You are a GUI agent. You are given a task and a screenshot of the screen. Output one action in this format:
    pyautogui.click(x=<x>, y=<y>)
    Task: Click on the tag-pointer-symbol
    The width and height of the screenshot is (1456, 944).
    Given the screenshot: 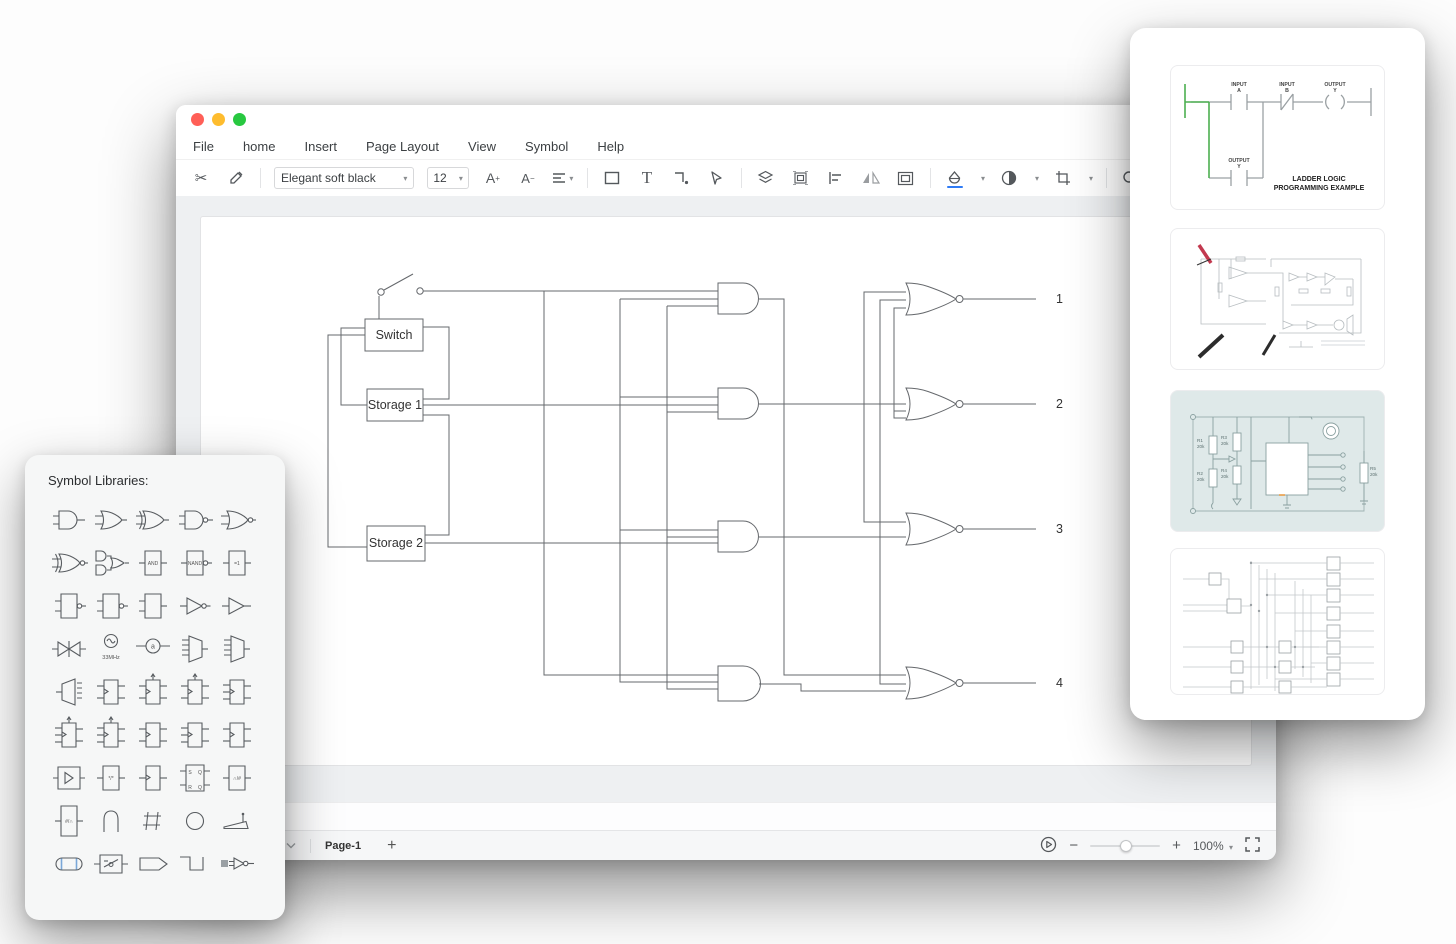 What is the action you would take?
    pyautogui.click(x=153, y=863)
    